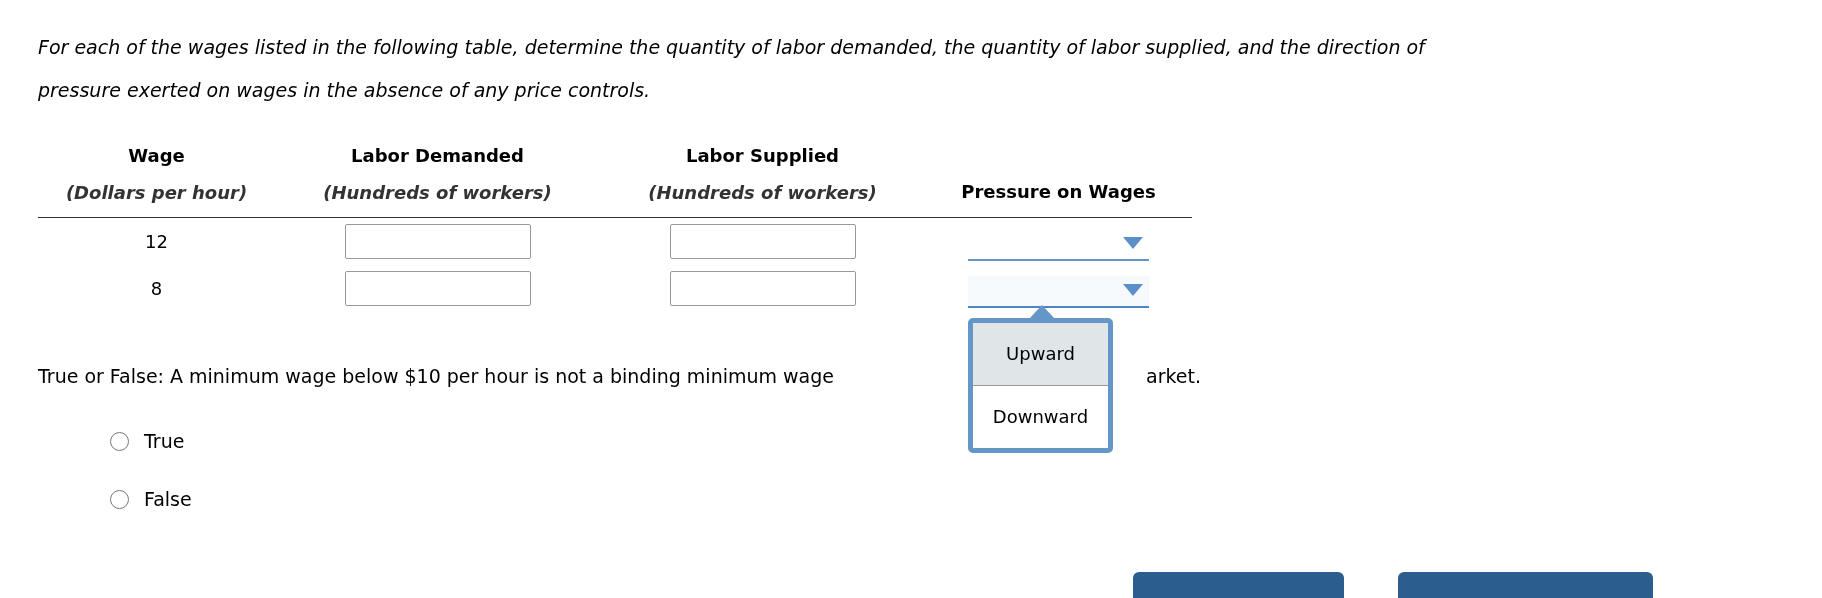  I want to click on column-title: Pressure on Wages, so click(1058, 192).